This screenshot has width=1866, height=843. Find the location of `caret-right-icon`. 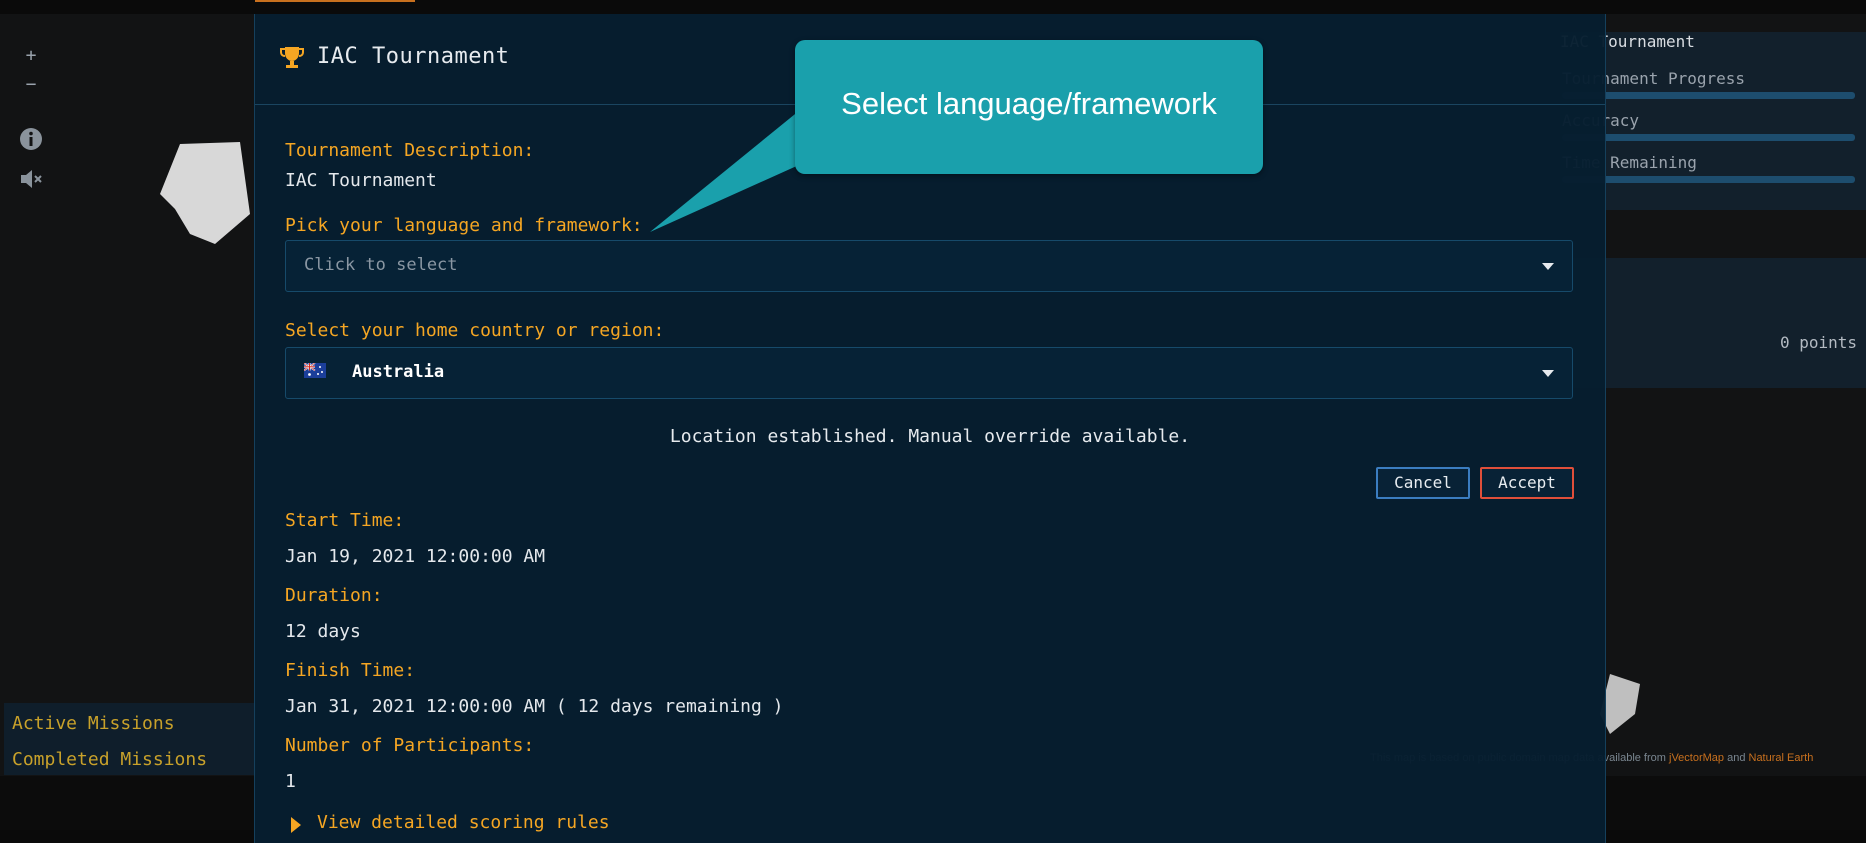

caret-right-icon is located at coordinates (296, 825).